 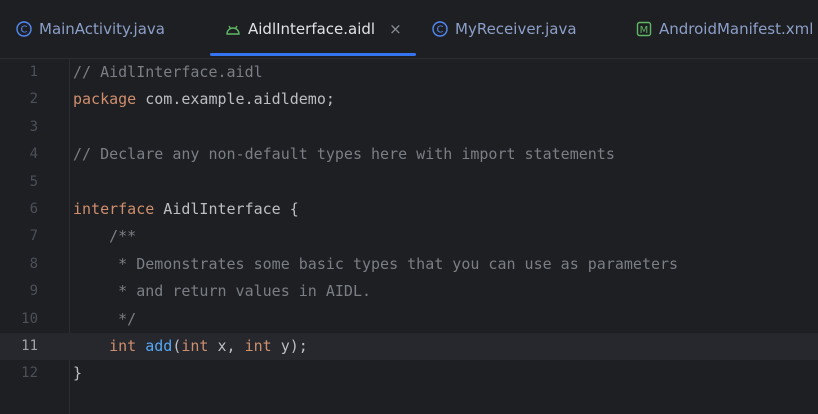 I want to click on code-token: */, so click(x=105, y=318).